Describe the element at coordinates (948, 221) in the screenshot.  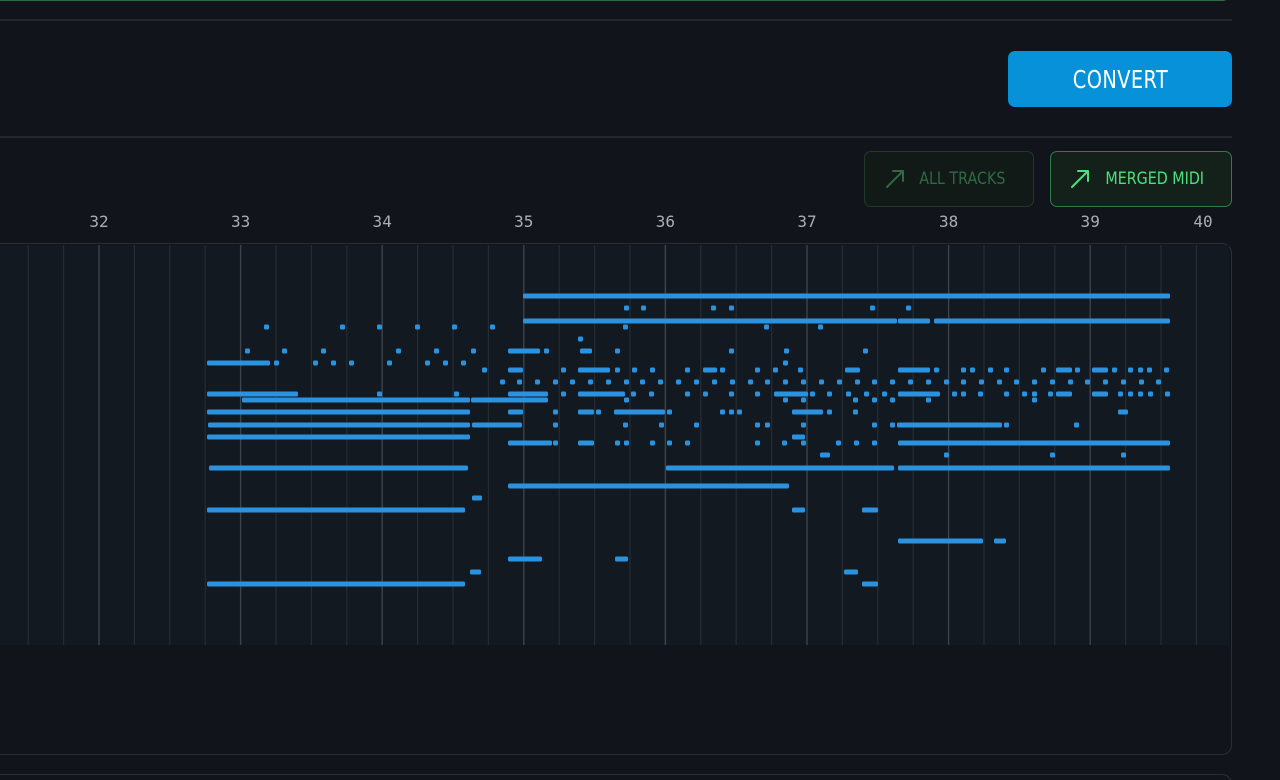
I see `measure-label-38: 38` at that location.